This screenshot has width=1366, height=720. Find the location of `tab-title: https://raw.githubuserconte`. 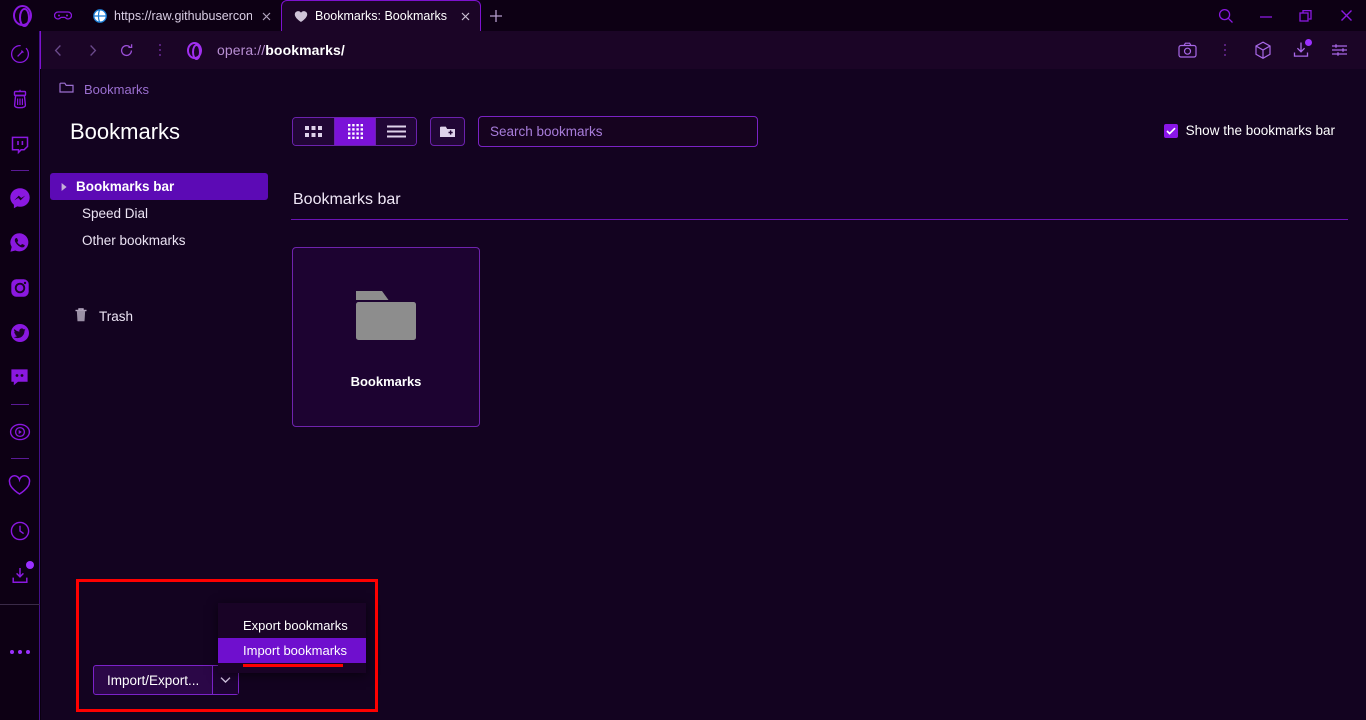

tab-title: https://raw.githubuserconte is located at coordinates (183, 16).